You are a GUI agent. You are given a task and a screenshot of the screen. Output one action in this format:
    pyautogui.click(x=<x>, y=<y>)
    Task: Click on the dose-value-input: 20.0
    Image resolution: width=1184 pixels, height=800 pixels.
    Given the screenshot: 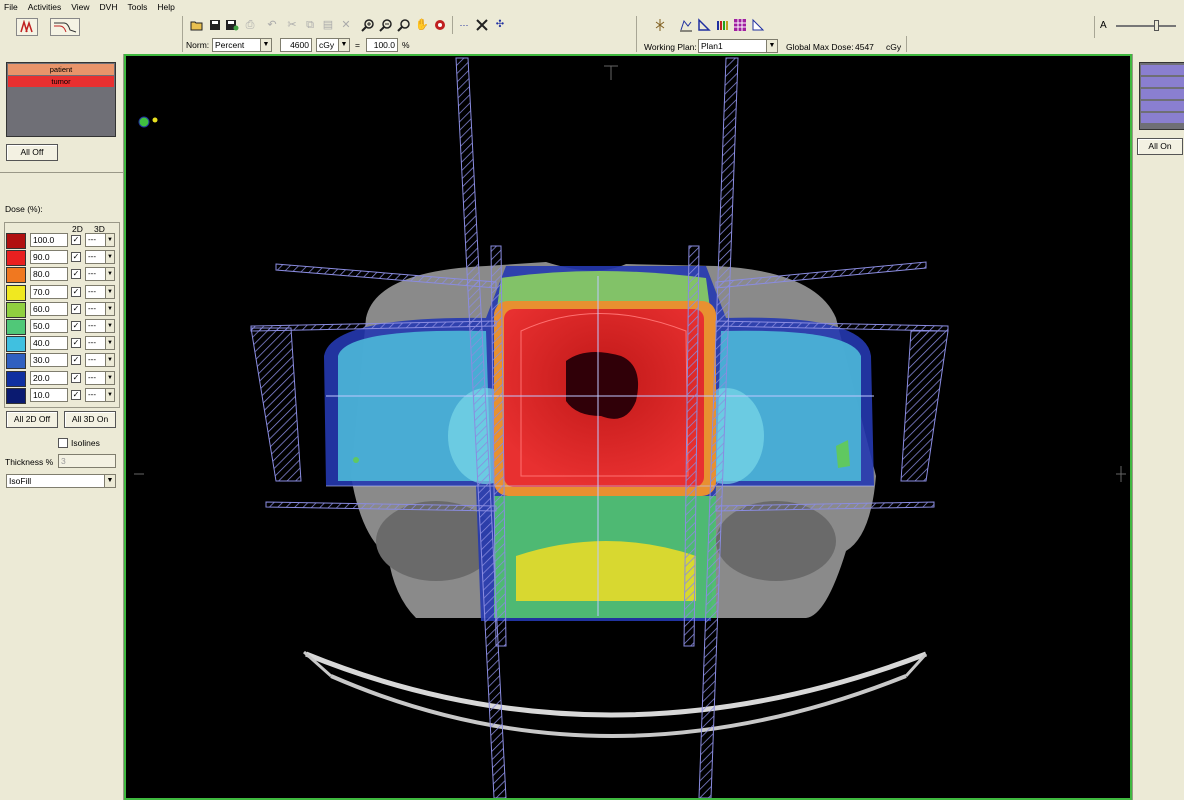 What is the action you would take?
    pyautogui.click(x=49, y=377)
    